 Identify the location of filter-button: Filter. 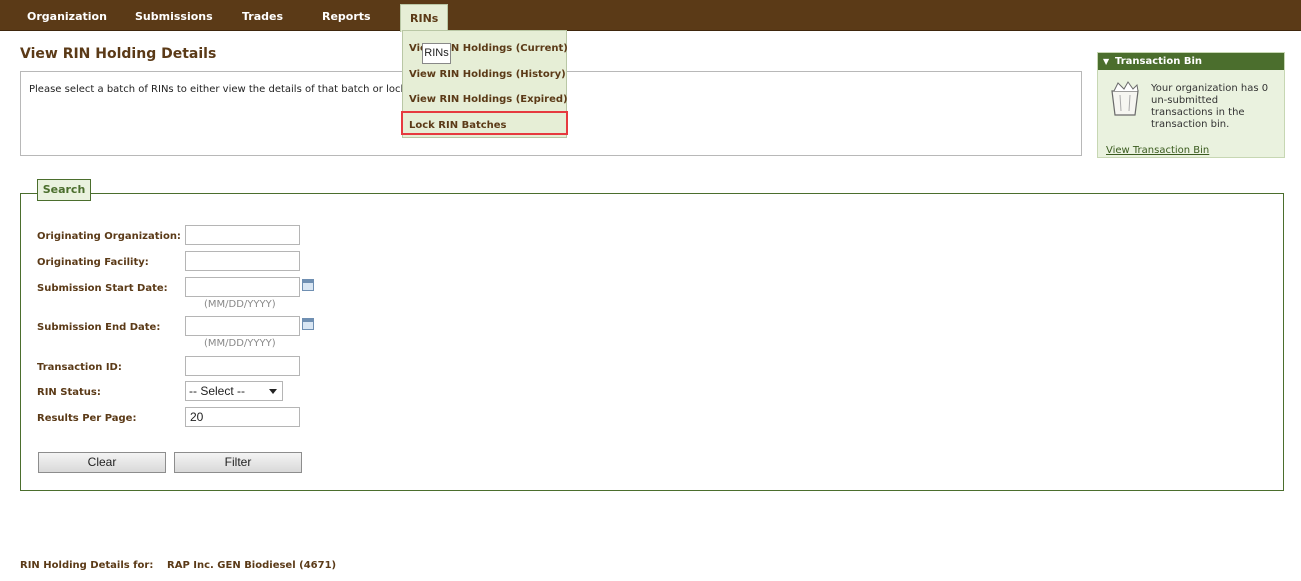
(238, 462).